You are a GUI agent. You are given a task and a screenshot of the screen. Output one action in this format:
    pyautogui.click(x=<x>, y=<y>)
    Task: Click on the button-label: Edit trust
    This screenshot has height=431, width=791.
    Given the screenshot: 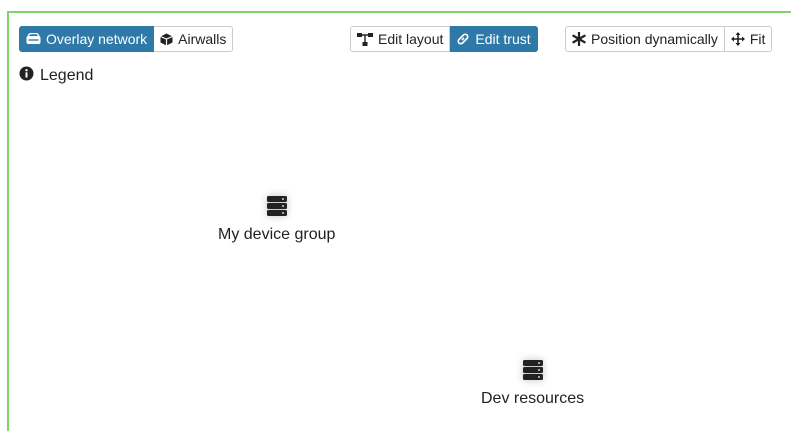 What is the action you would take?
    pyautogui.click(x=503, y=39)
    